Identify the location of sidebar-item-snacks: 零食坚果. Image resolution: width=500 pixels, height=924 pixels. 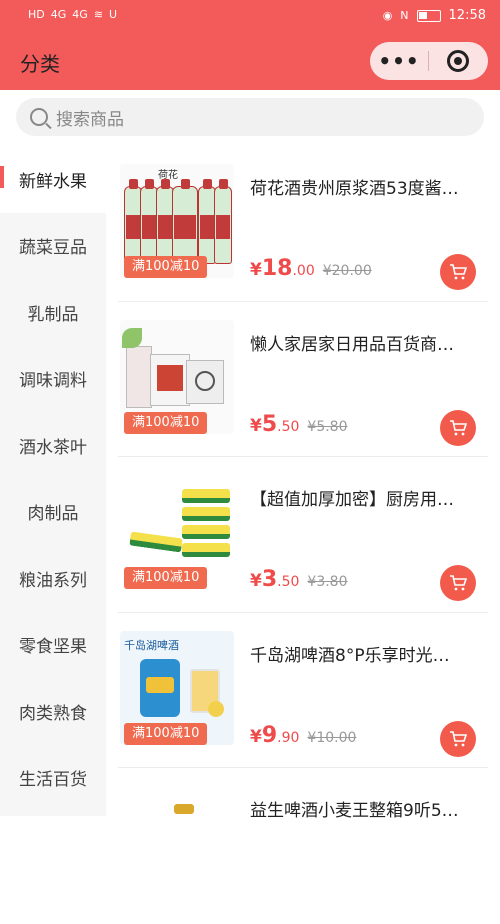
(53, 645).